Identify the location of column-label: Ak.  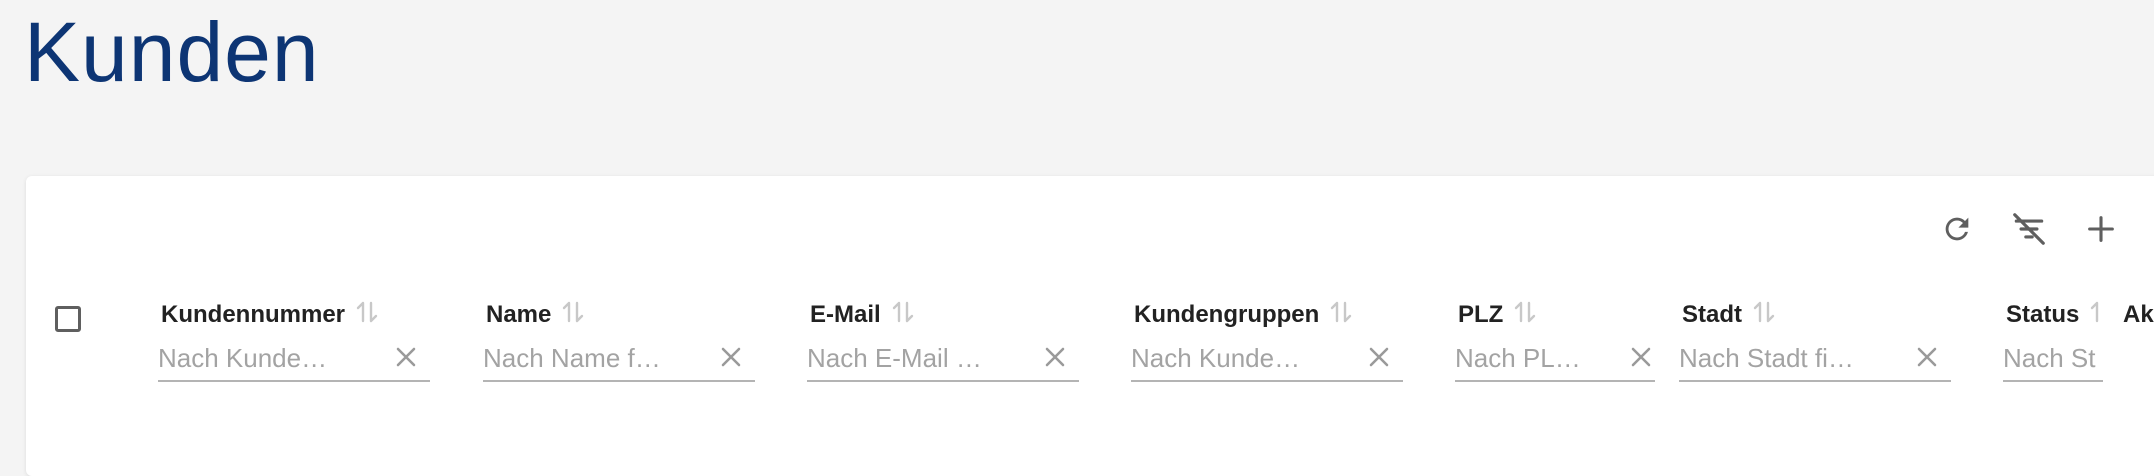
(2138, 314).